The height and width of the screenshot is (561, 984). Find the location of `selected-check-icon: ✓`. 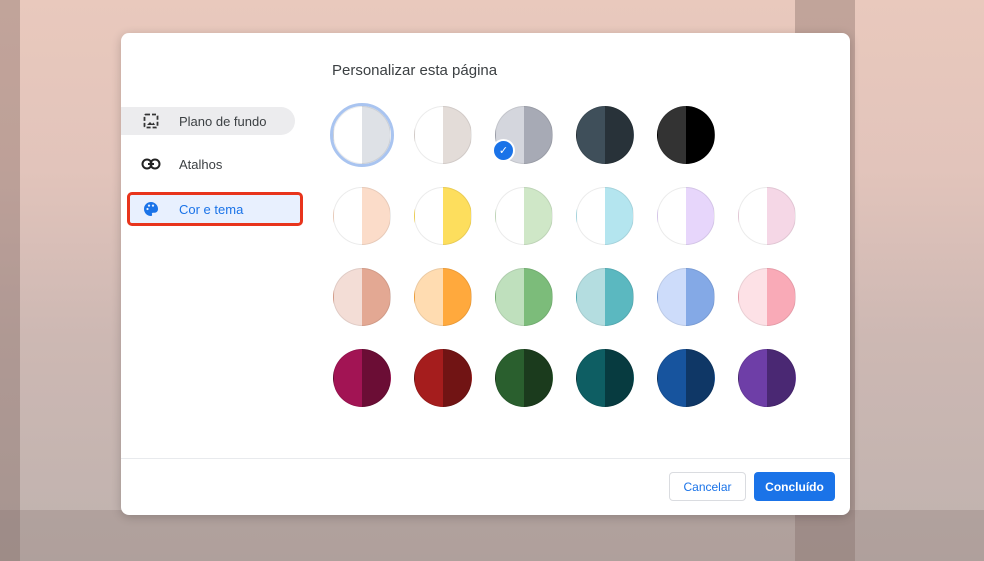

selected-check-icon: ✓ is located at coordinates (503, 150).